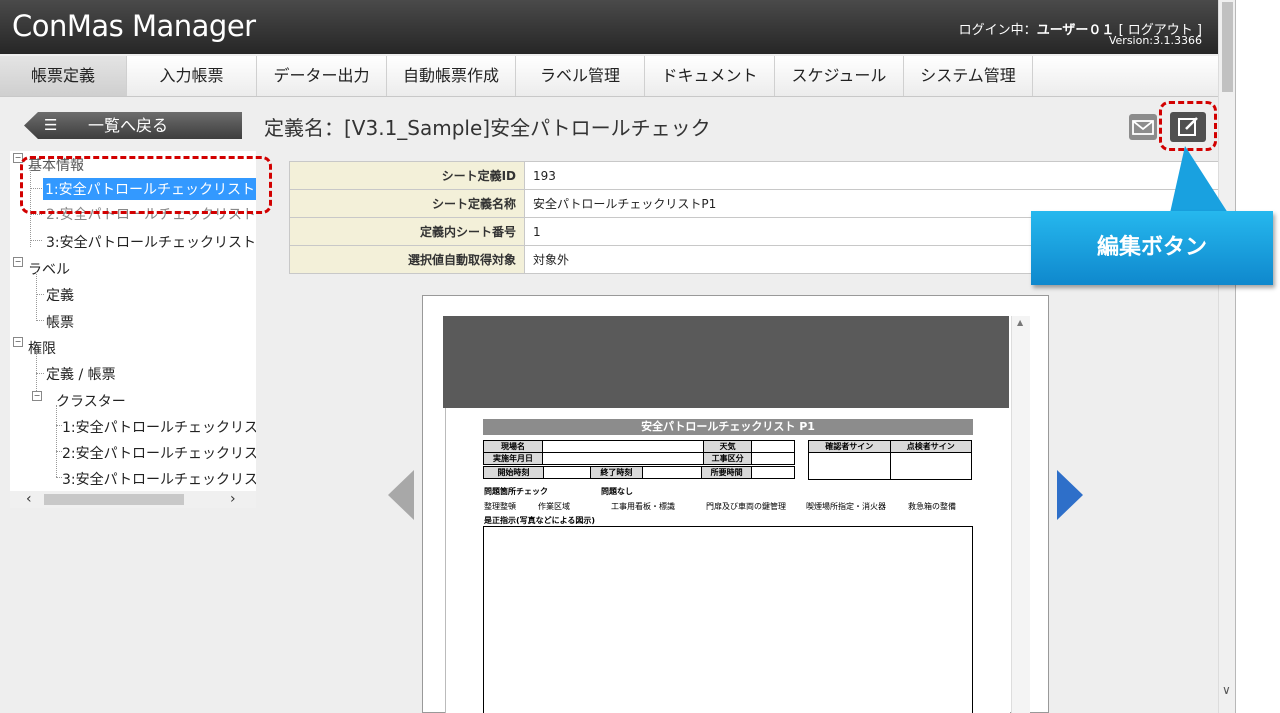 This screenshot has height=713, width=1280. Describe the element at coordinates (513, 458) in the screenshot. I see `sheet-date-label: 実施年月日` at that location.